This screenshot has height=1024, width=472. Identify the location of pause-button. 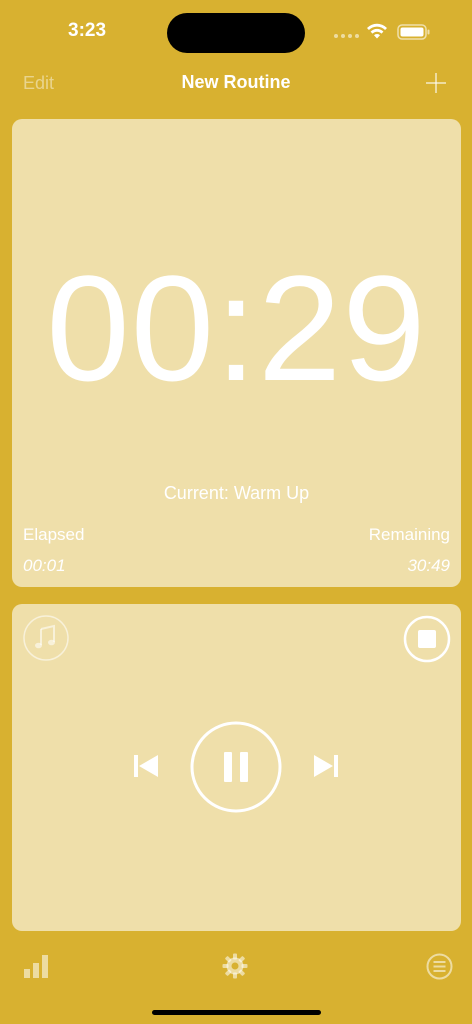
(236, 767).